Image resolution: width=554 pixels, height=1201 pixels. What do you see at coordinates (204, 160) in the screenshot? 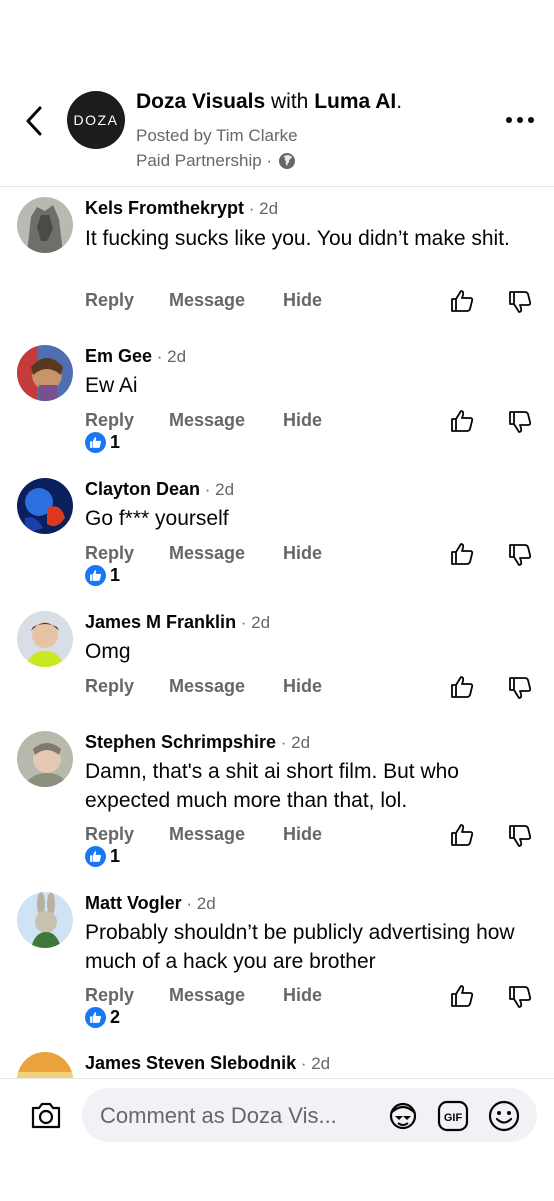
I see `partnership-label: Paid Partnership ·` at bounding box center [204, 160].